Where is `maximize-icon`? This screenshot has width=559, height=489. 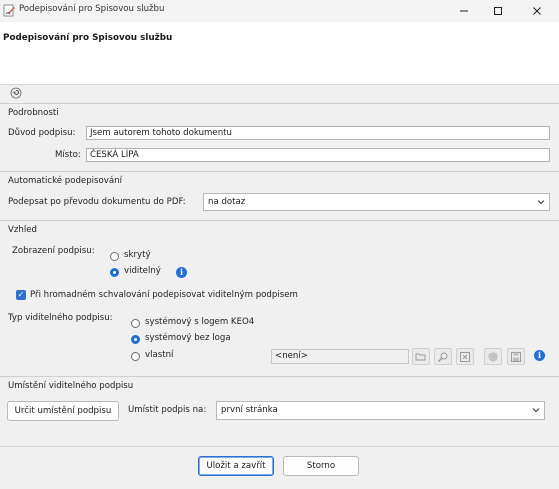
maximize-icon is located at coordinates (498, 11).